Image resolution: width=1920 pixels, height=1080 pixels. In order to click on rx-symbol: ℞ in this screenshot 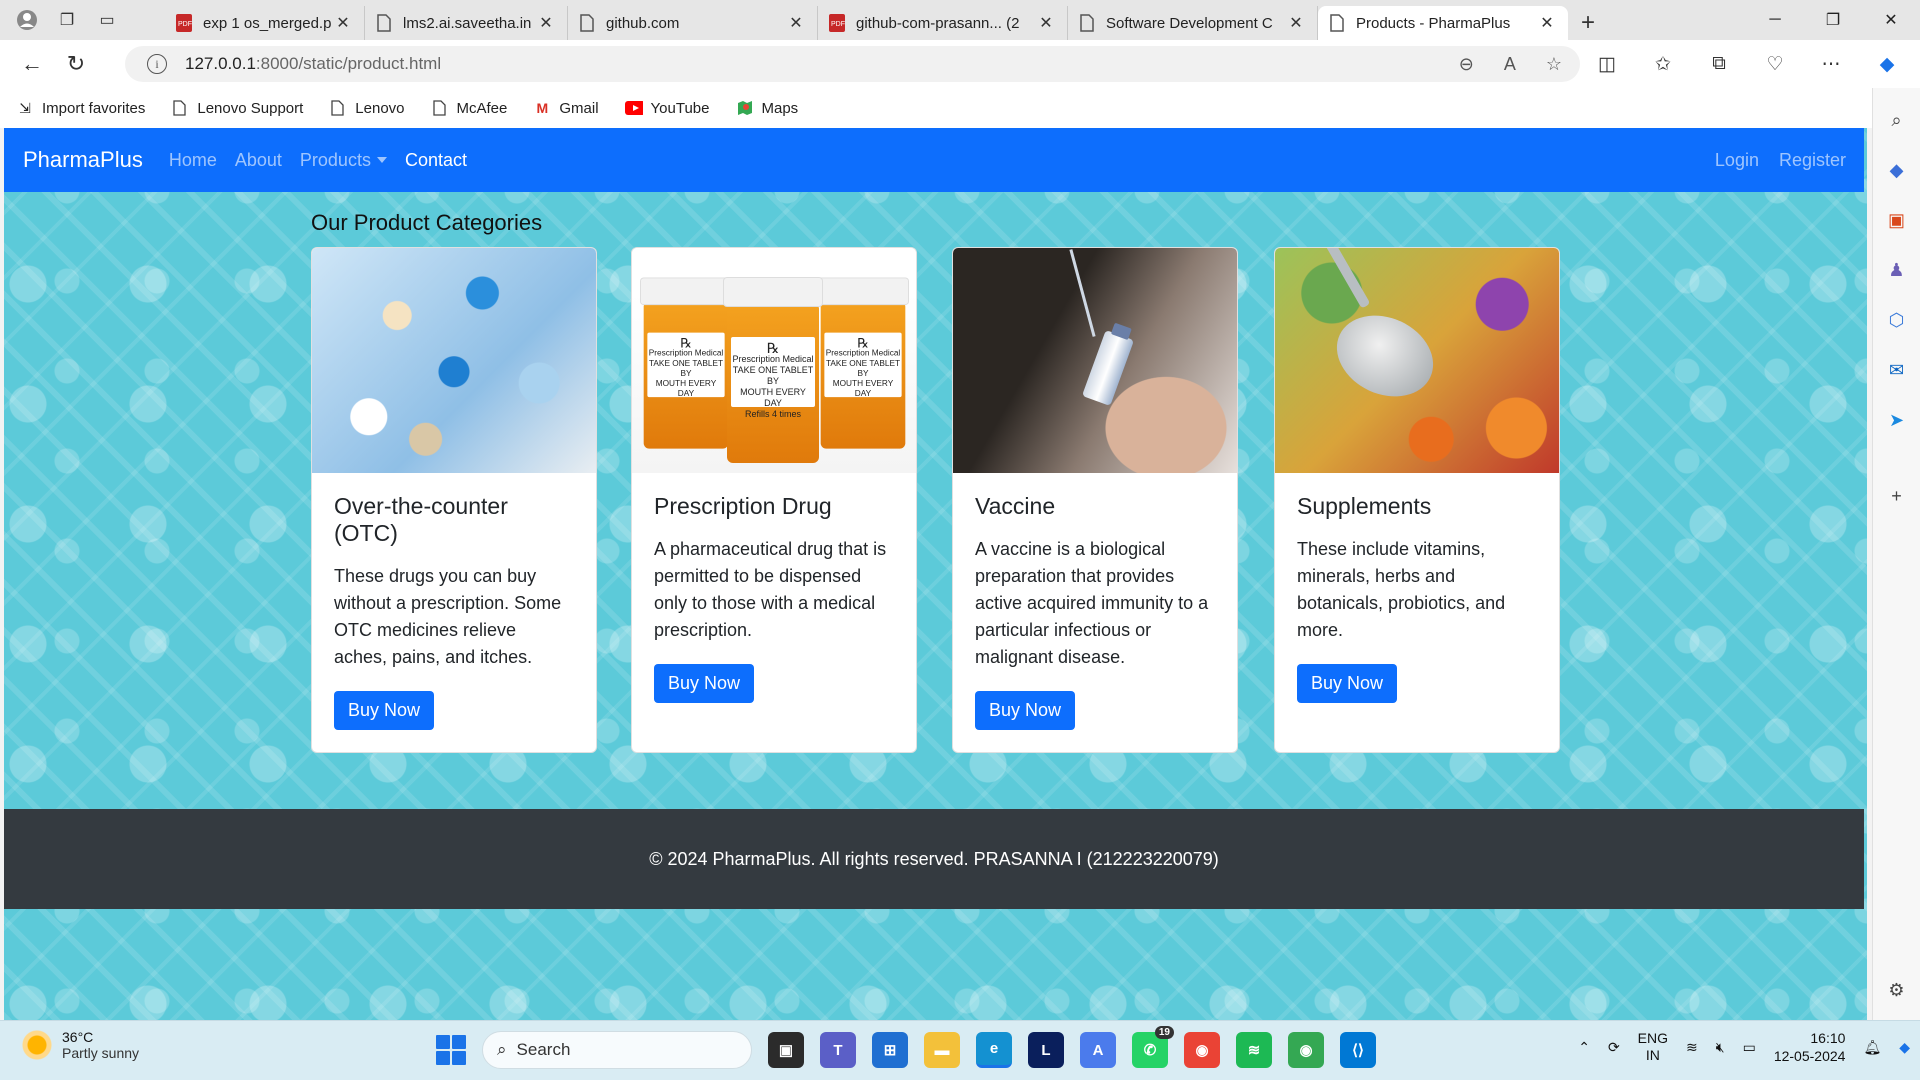, I will do `click(863, 343)`.